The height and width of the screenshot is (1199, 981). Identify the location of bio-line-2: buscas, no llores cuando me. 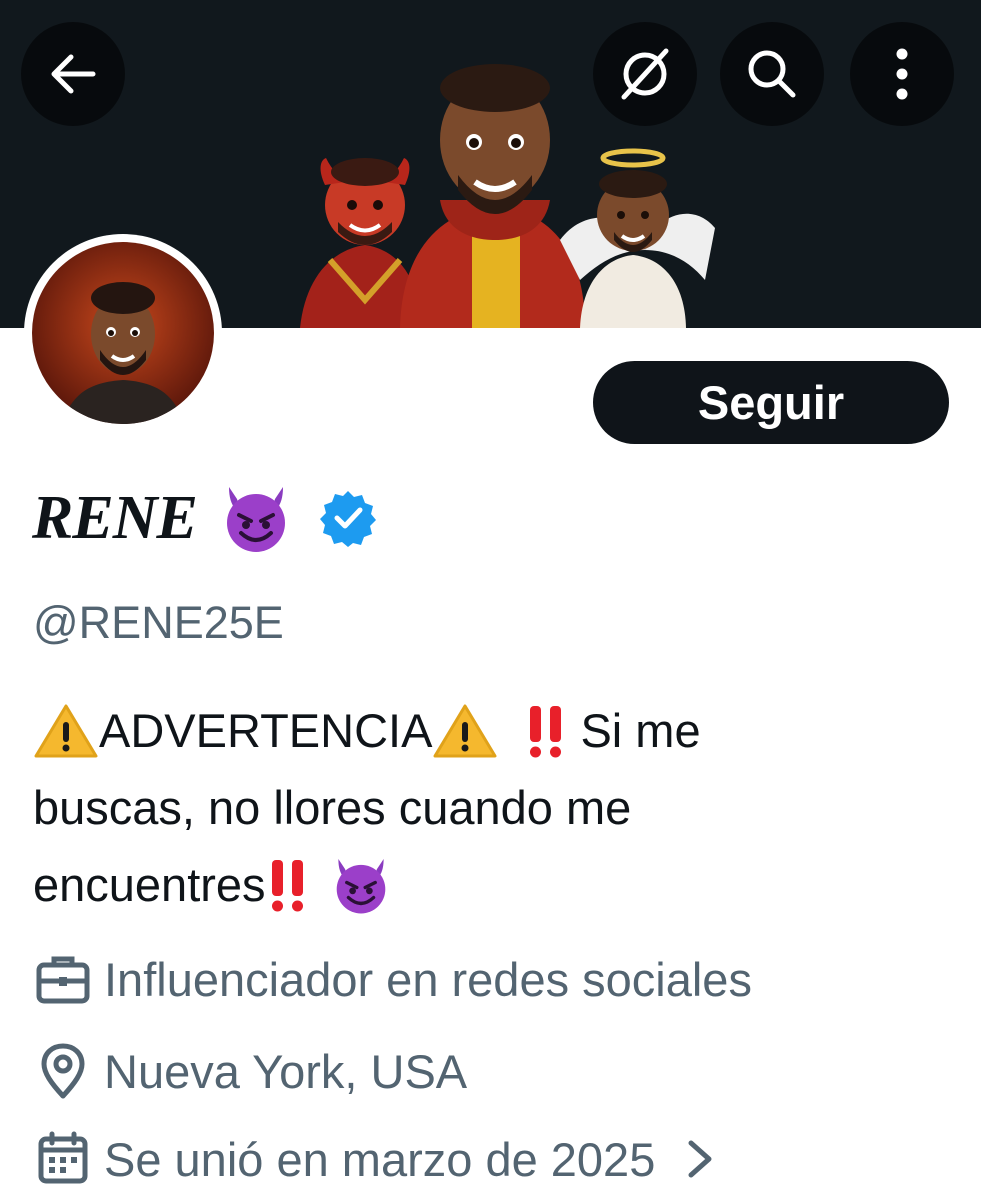
(332, 807).